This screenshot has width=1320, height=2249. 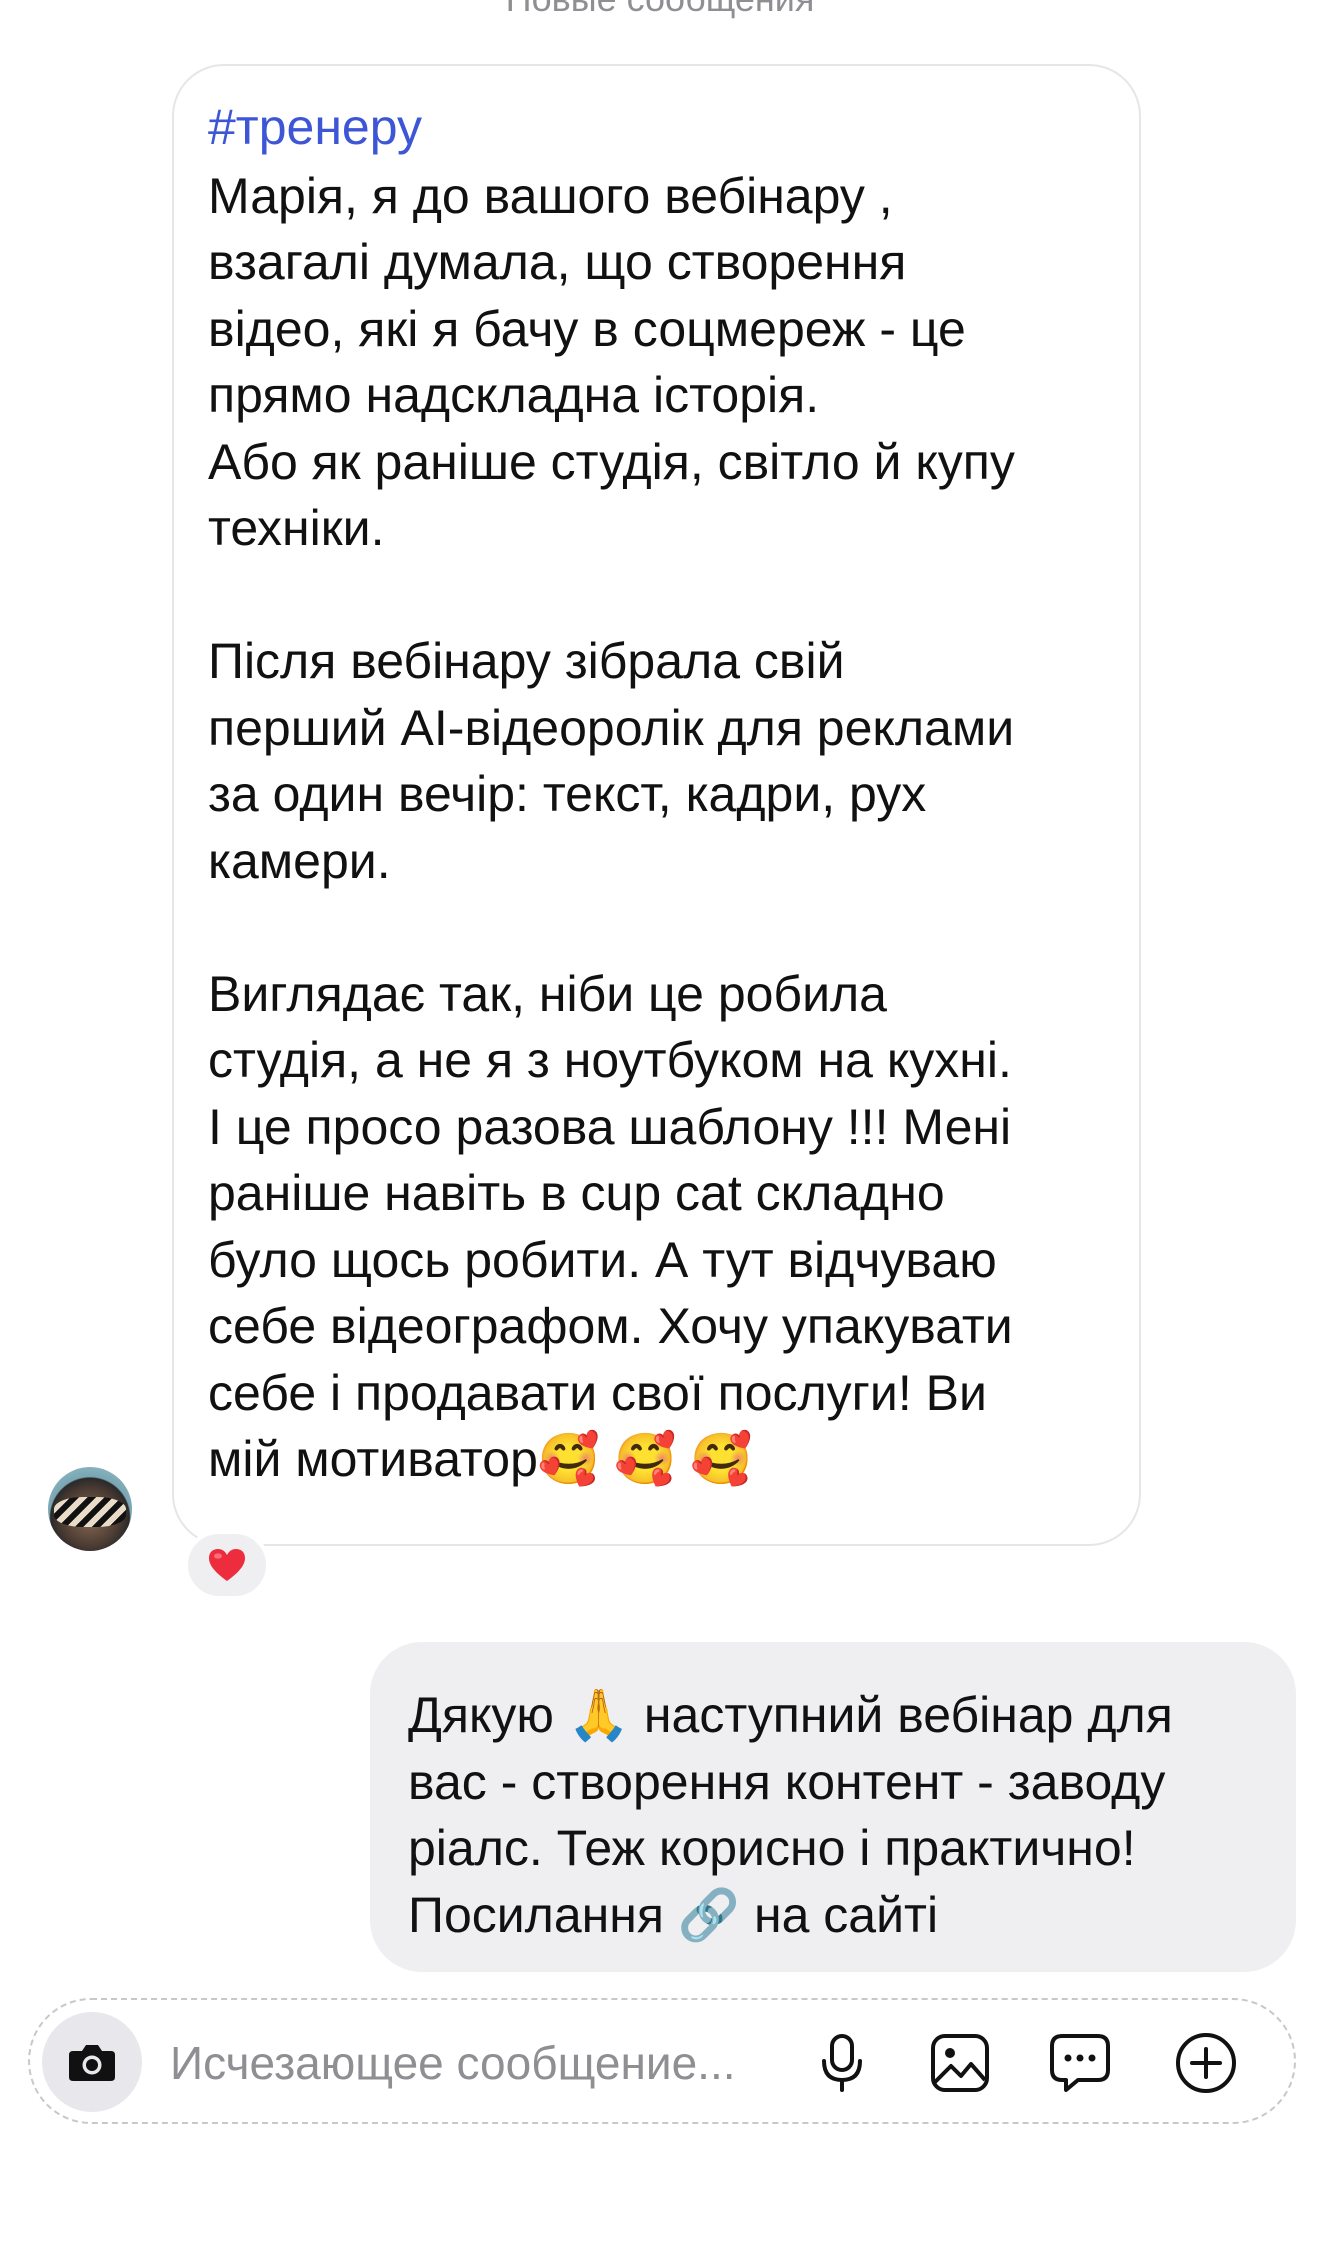 I want to click on sticker-icon, so click(x=1080, y=2063).